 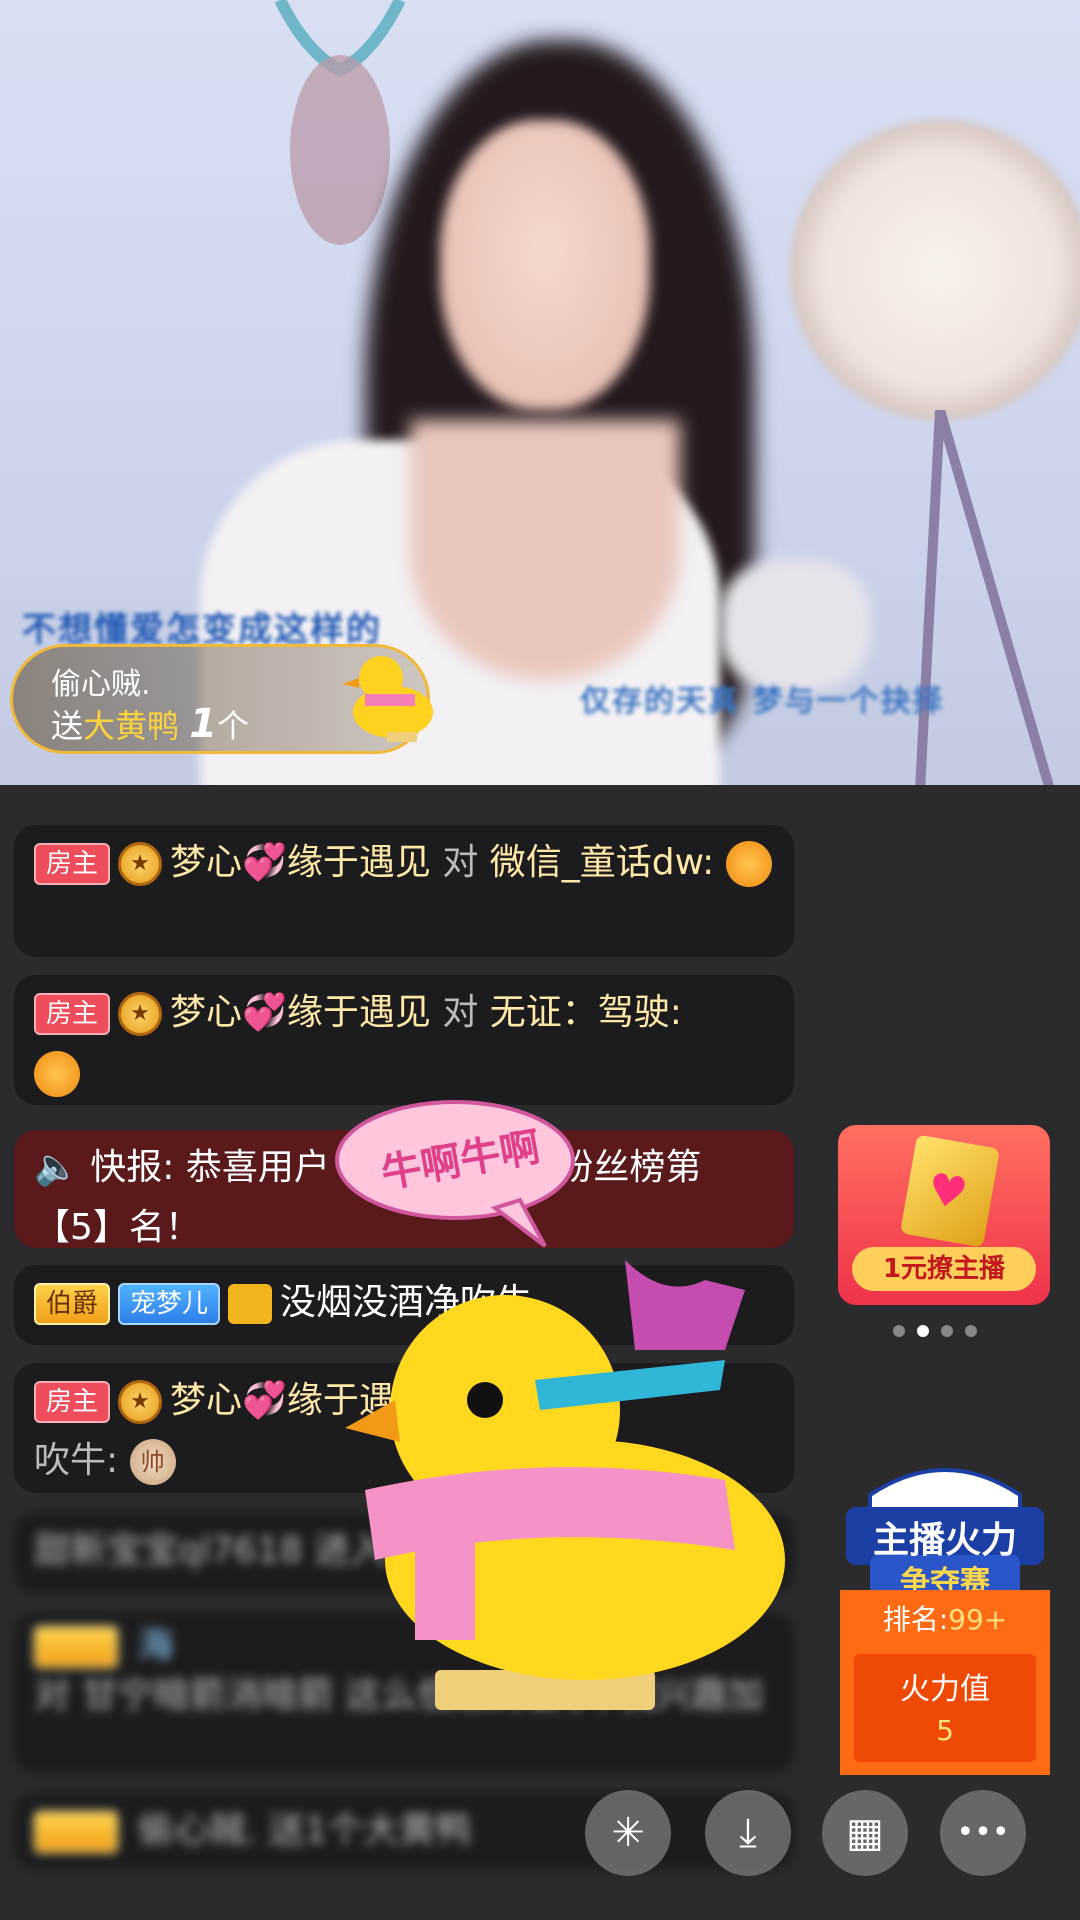 What do you see at coordinates (935, 270) in the screenshot?
I see `fan-decoration` at bounding box center [935, 270].